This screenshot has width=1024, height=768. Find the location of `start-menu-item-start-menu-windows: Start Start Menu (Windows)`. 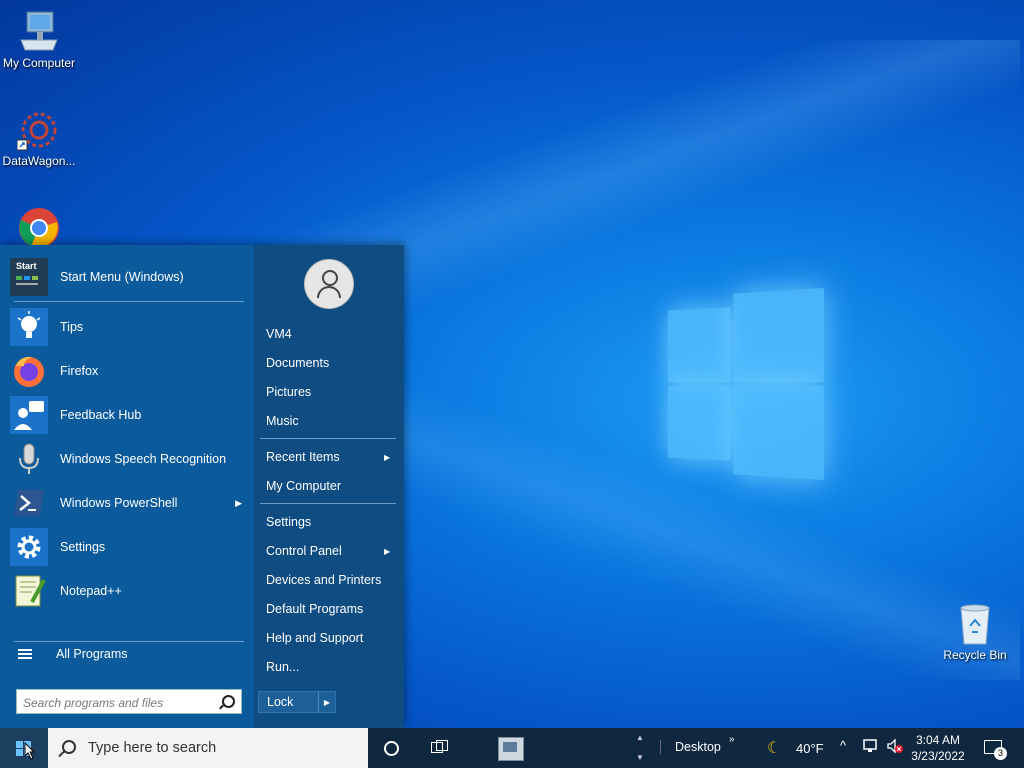

start-menu-item-start-menu-windows: Start Start Menu (Windows) is located at coordinates (127, 277).